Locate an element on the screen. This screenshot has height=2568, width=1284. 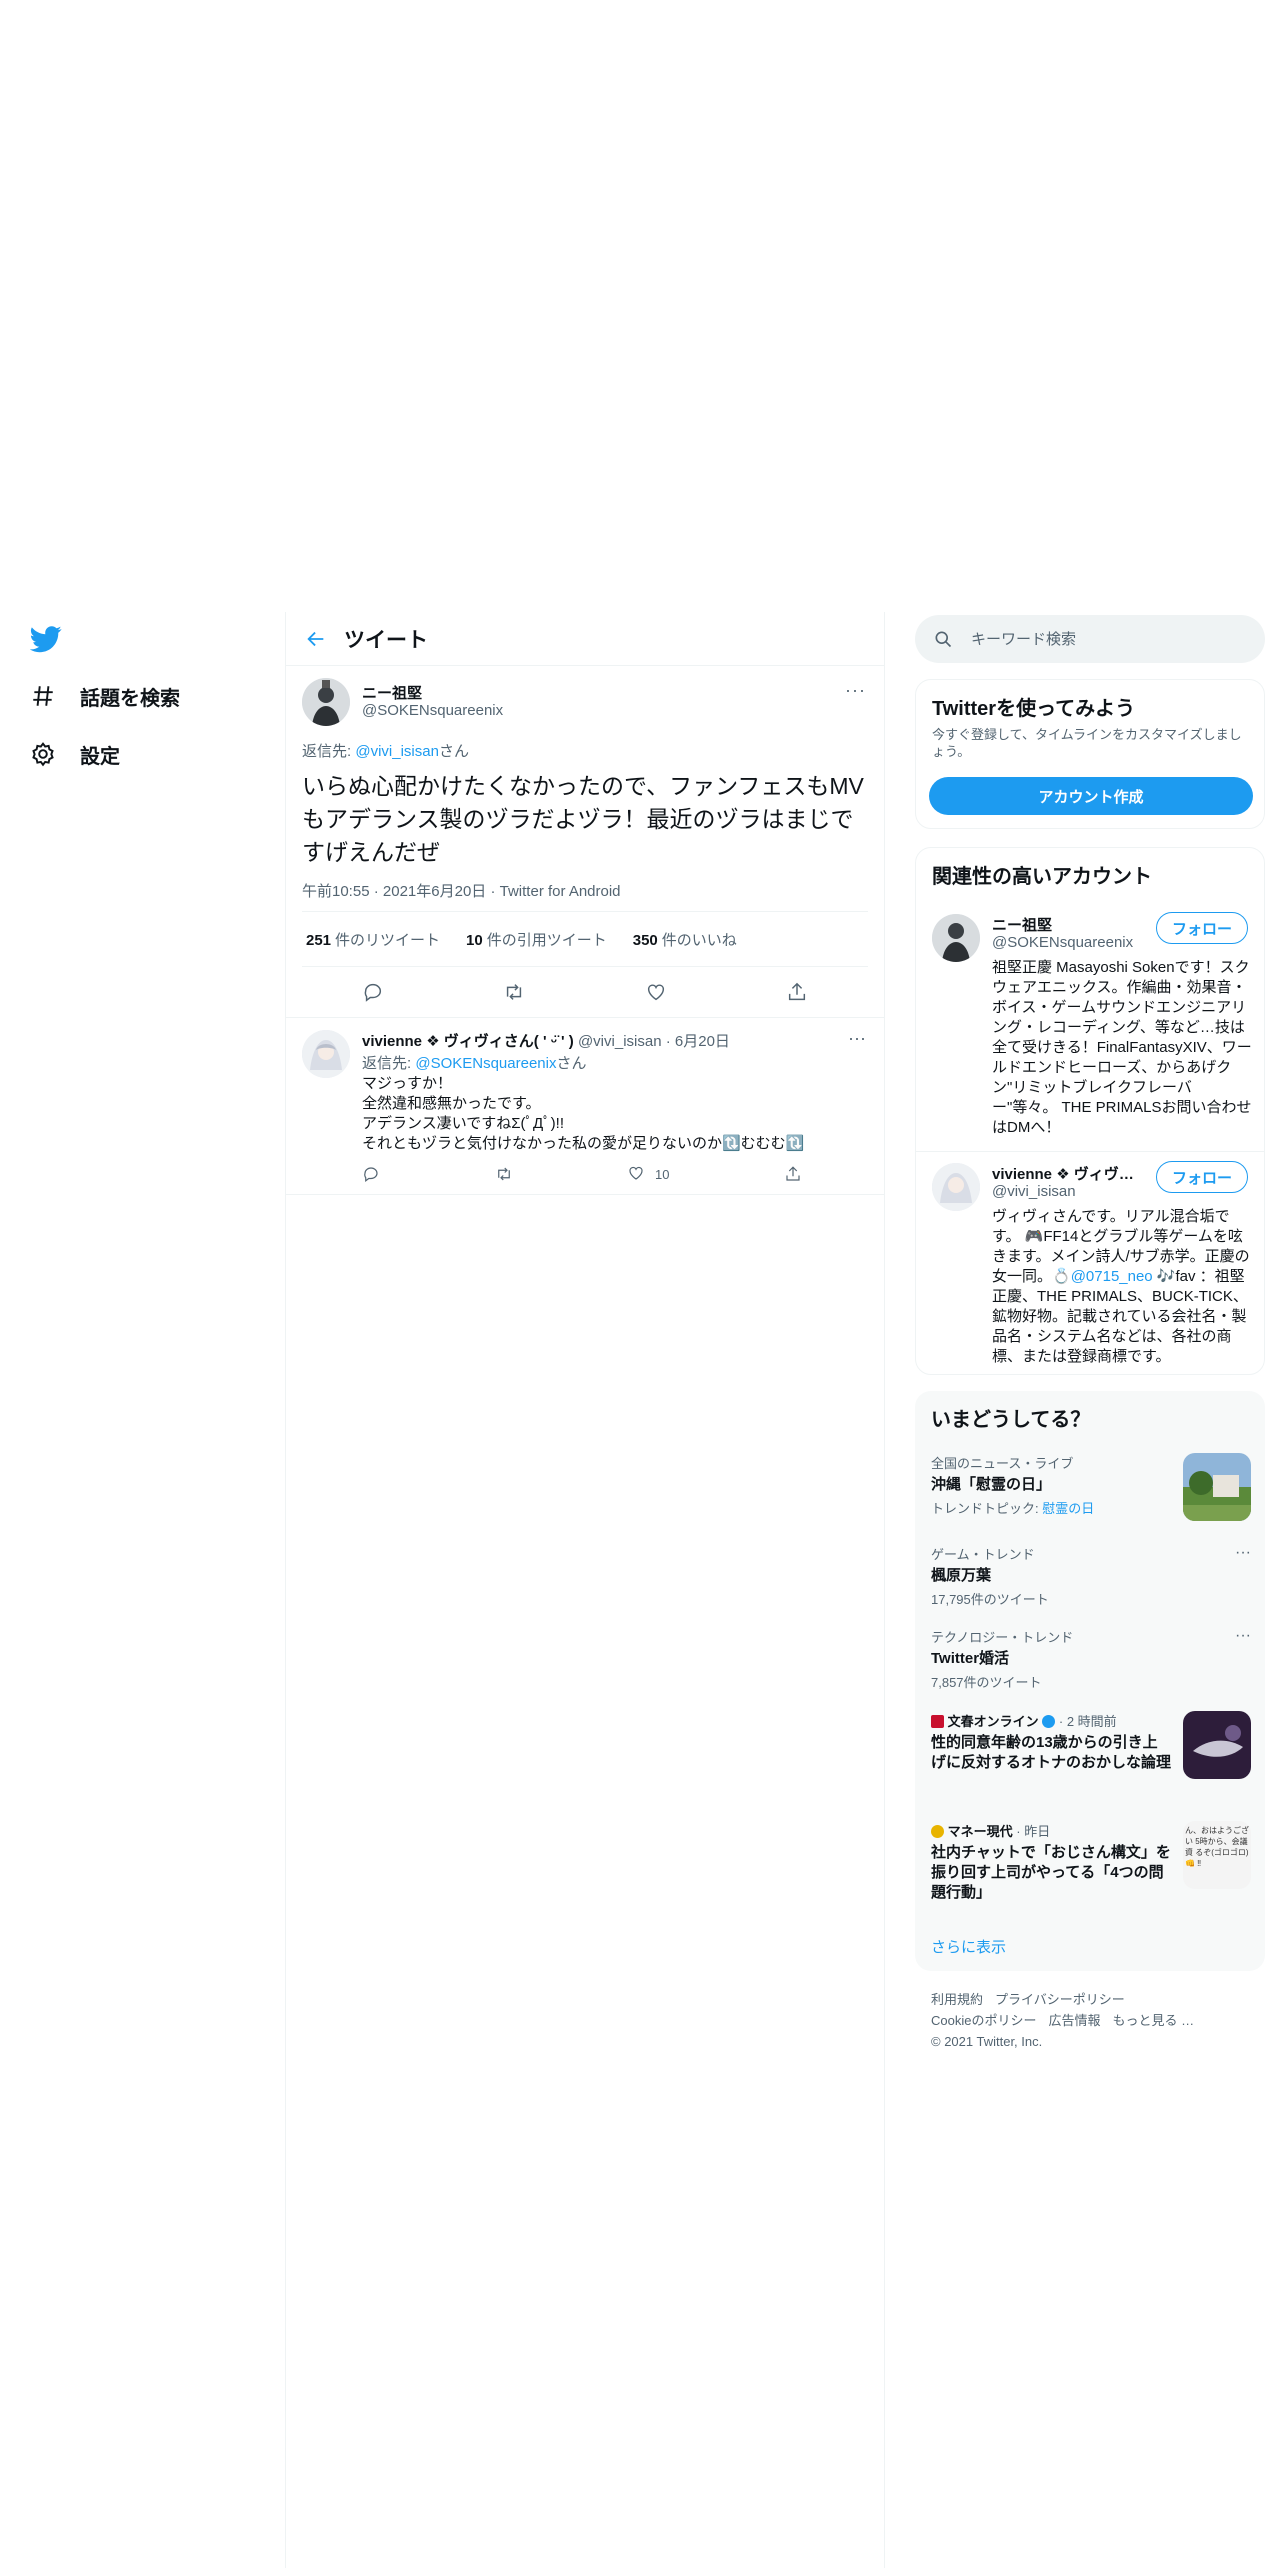
bio-mention-link: @0715_neo is located at coordinates (1112, 1276).